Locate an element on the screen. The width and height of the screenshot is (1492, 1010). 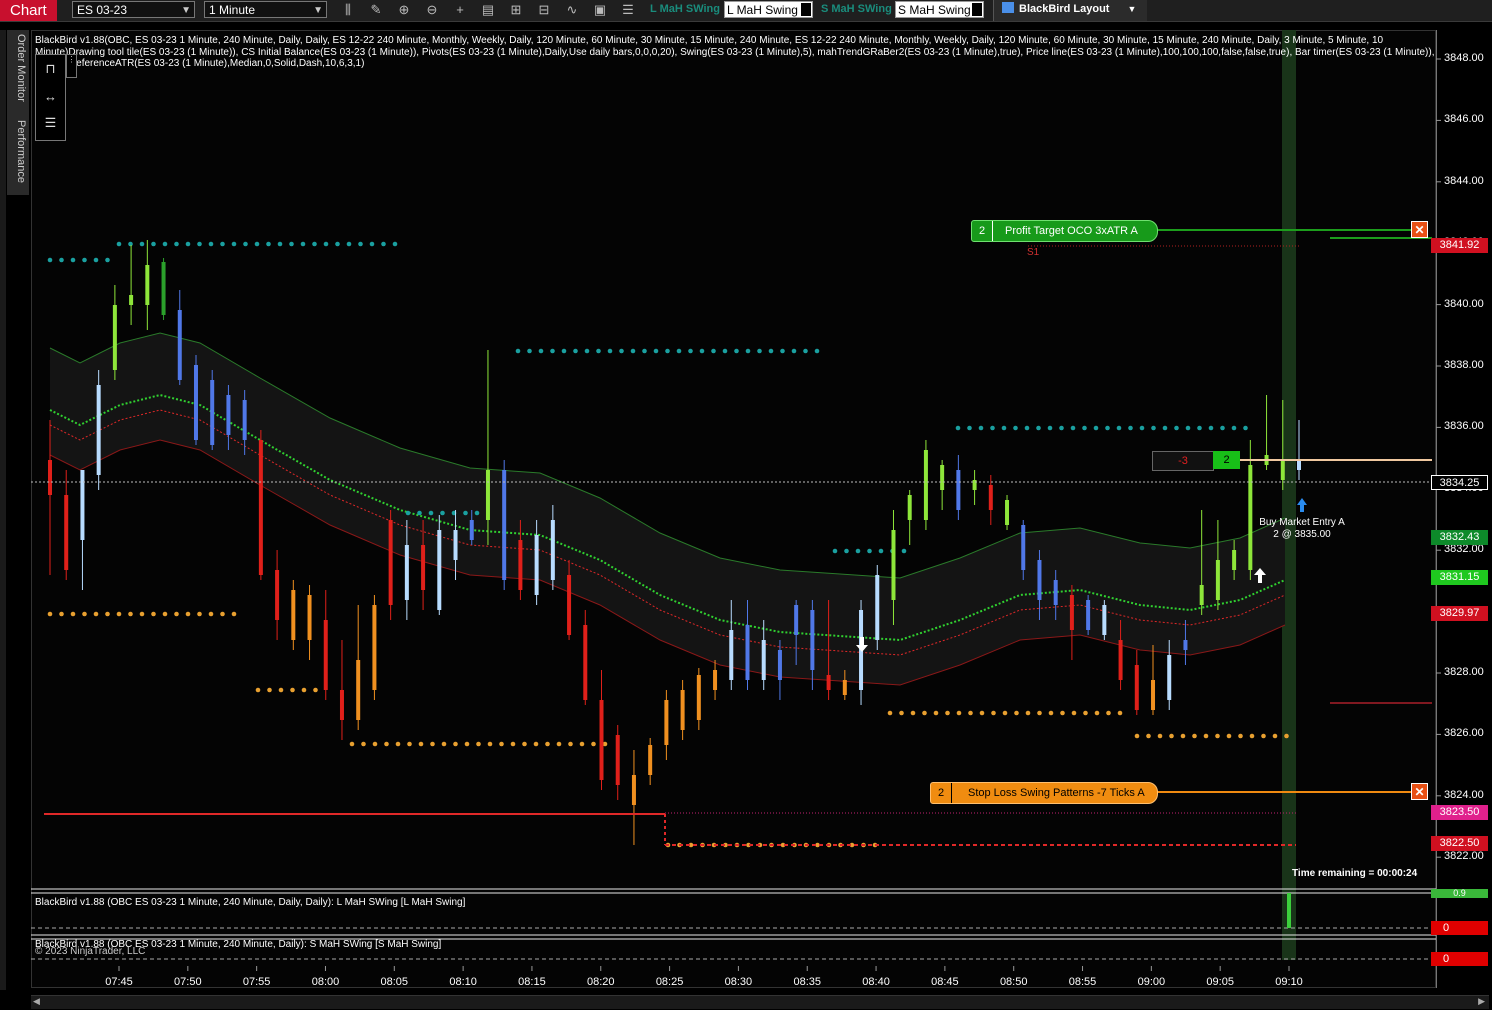
time-axis-label: 07:50 is located at coordinates (188, 982).